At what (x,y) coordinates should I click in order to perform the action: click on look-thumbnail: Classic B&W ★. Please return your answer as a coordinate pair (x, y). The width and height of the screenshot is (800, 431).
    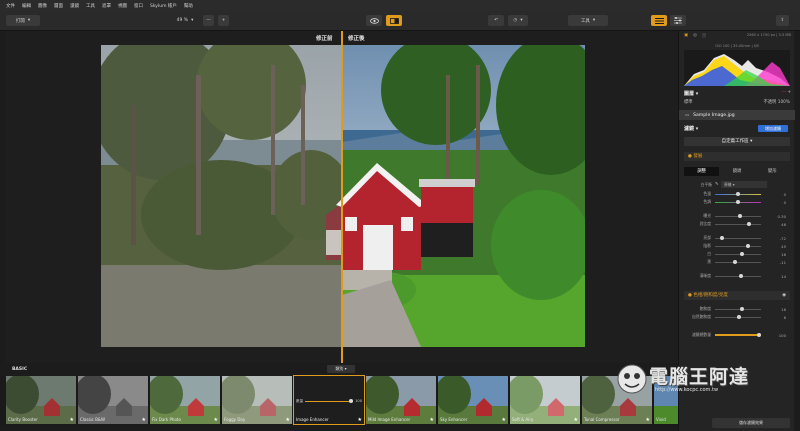
    Looking at the image, I should click on (113, 400).